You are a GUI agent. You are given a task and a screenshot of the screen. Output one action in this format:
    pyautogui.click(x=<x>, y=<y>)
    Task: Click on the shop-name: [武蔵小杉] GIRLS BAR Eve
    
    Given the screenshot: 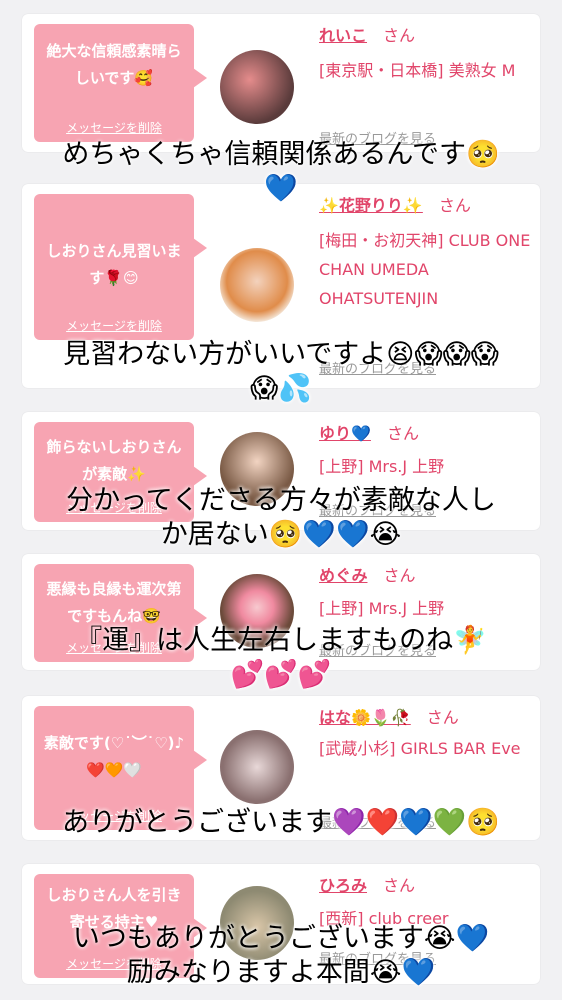 What is the action you would take?
    pyautogui.click(x=420, y=748)
    